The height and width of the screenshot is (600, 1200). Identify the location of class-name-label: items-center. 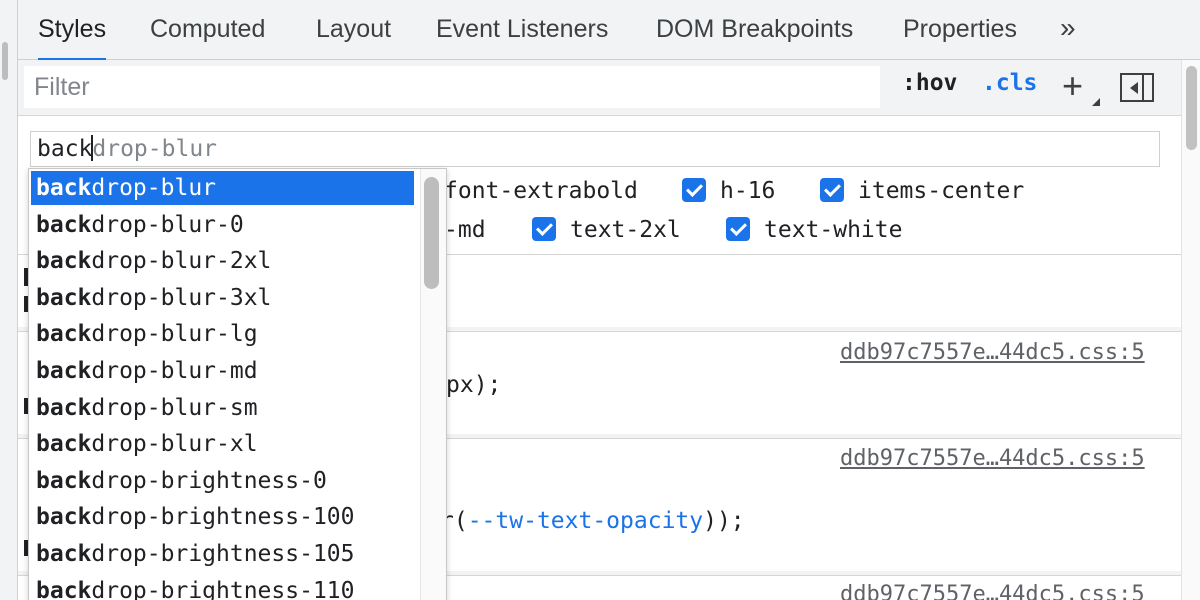
(941, 191).